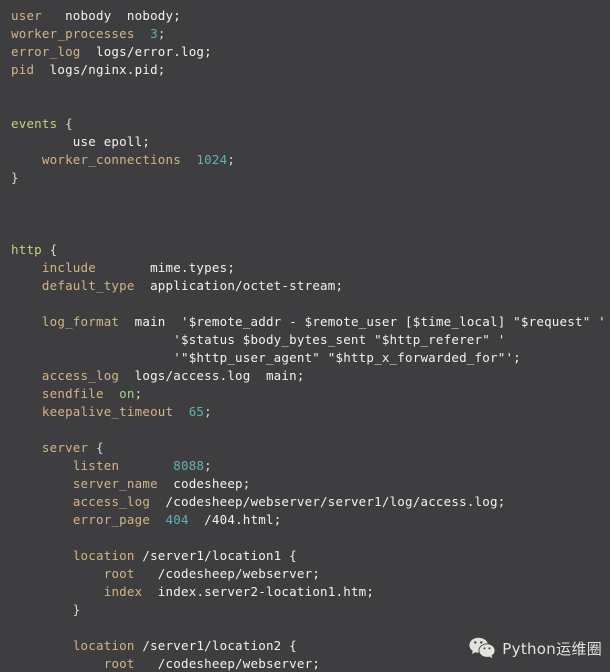 This screenshot has height=672, width=610. I want to click on code-line: location /server1/location2 {, so click(310, 646).